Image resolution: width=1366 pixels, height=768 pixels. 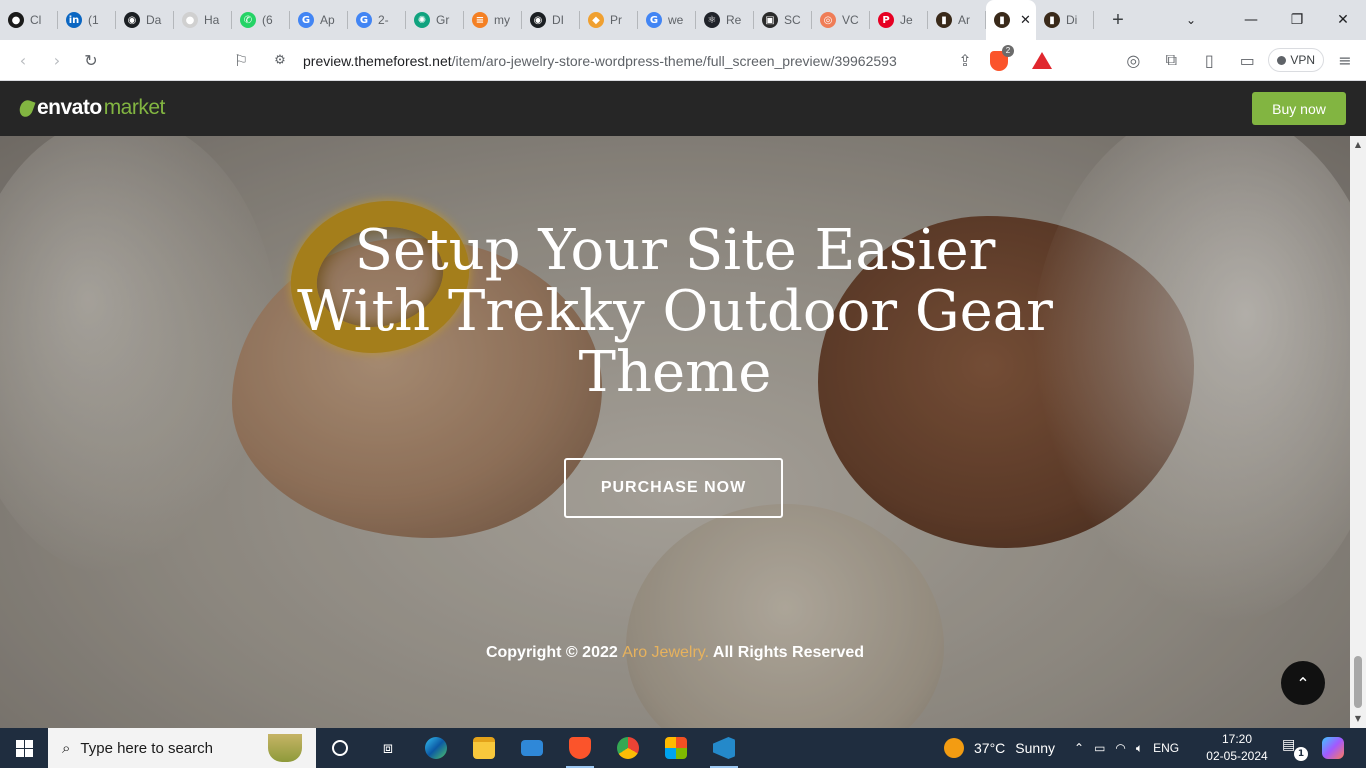 I want to click on task-view-button: ⧈, so click(x=388, y=748).